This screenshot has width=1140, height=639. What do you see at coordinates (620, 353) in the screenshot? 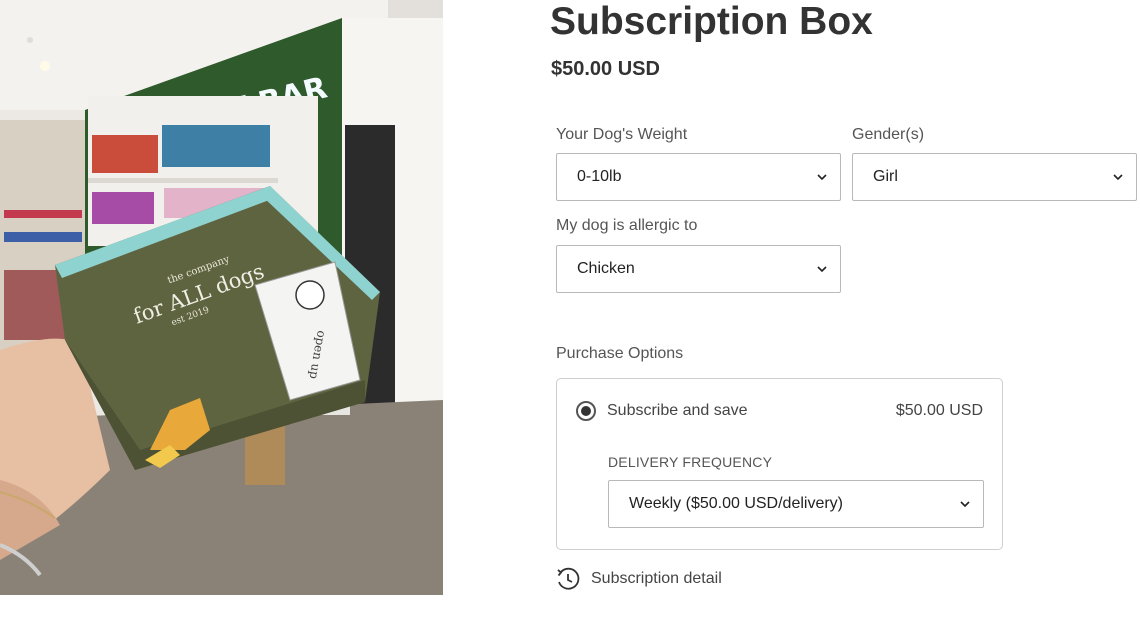
I see `purchase-options-label: Purchase Options` at bounding box center [620, 353].